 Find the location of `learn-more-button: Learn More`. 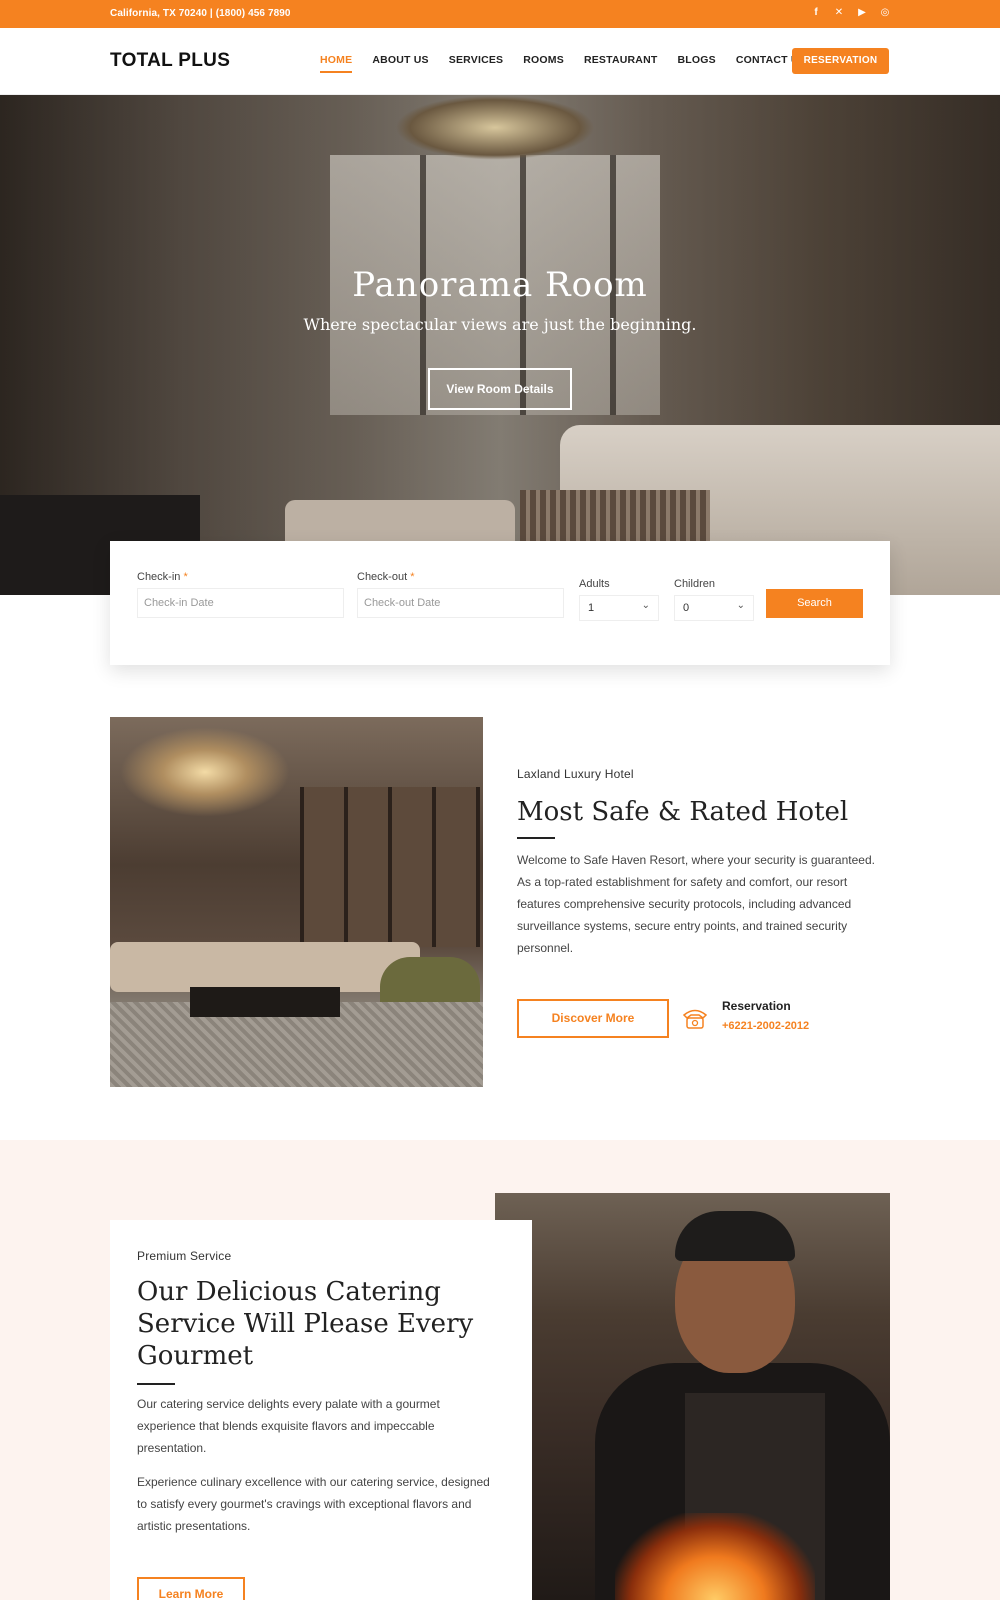

learn-more-button: Learn More is located at coordinates (191, 1588).